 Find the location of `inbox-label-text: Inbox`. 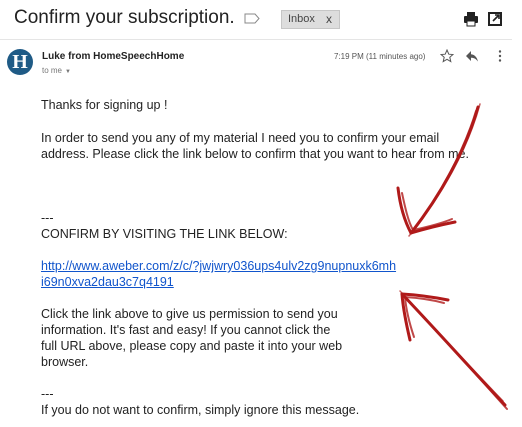

inbox-label-text: Inbox is located at coordinates (301, 19).